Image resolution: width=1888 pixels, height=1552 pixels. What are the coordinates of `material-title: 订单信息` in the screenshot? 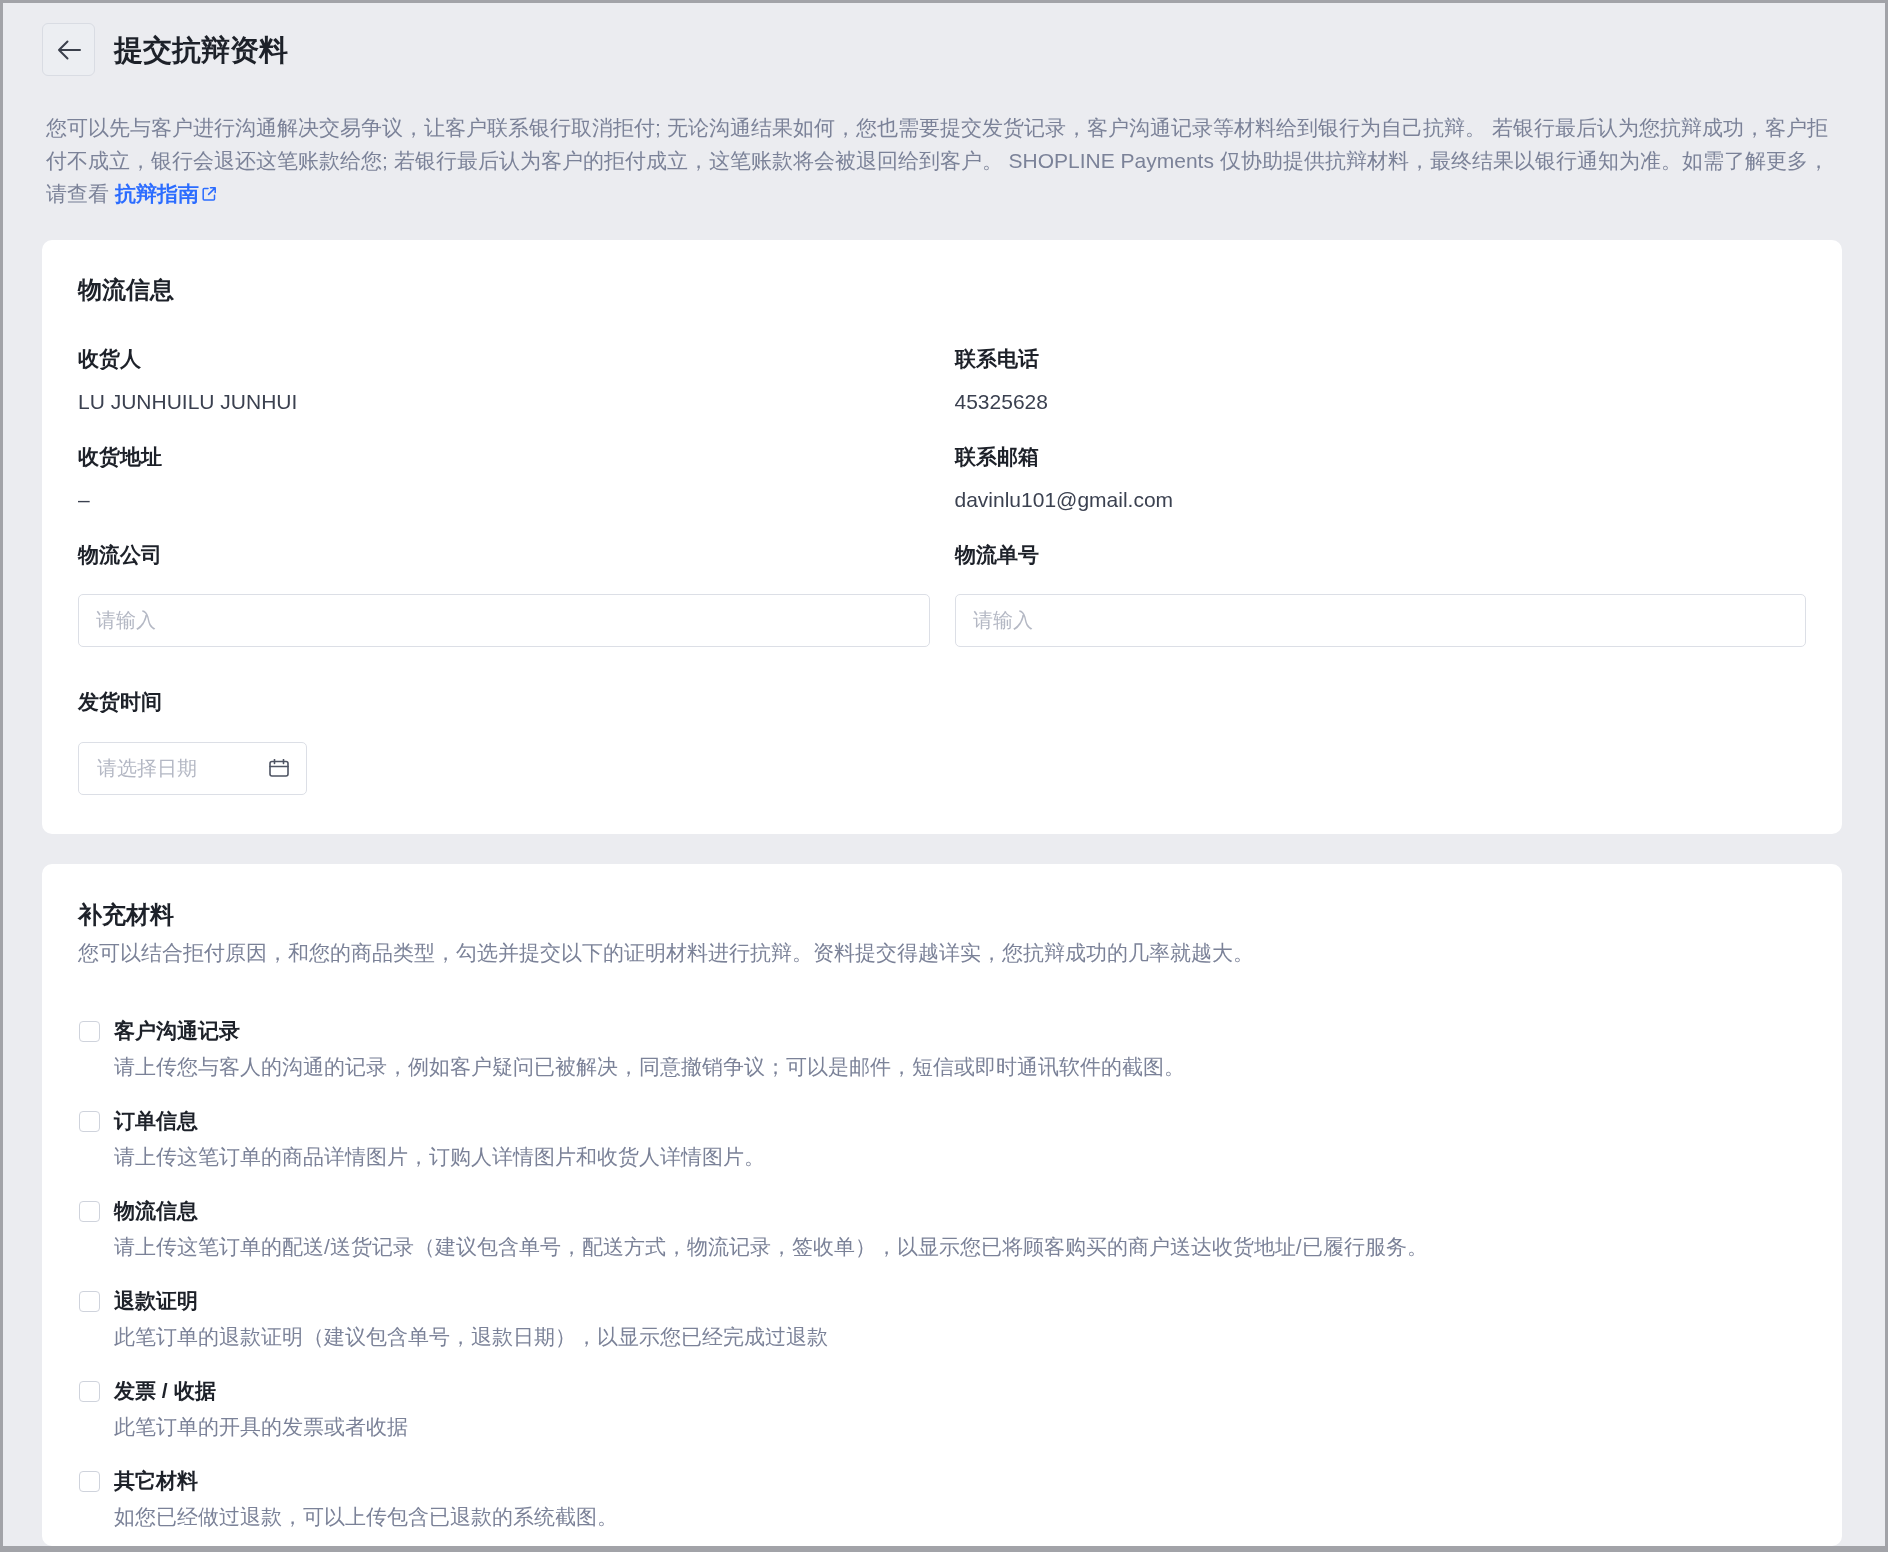 It's located at (156, 1121).